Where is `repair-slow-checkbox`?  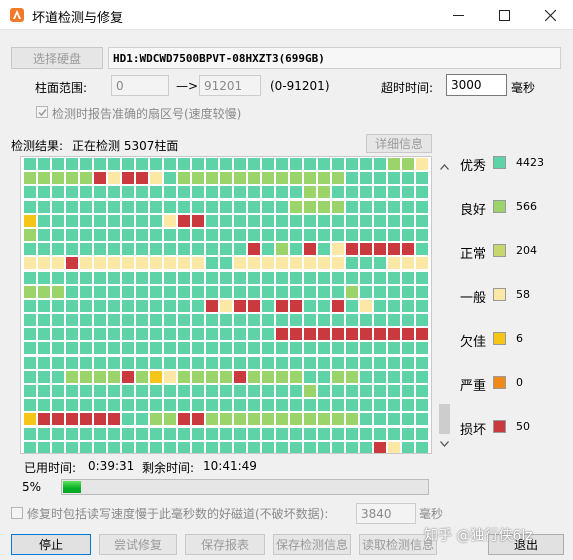 repair-slow-checkbox is located at coordinates (17, 513).